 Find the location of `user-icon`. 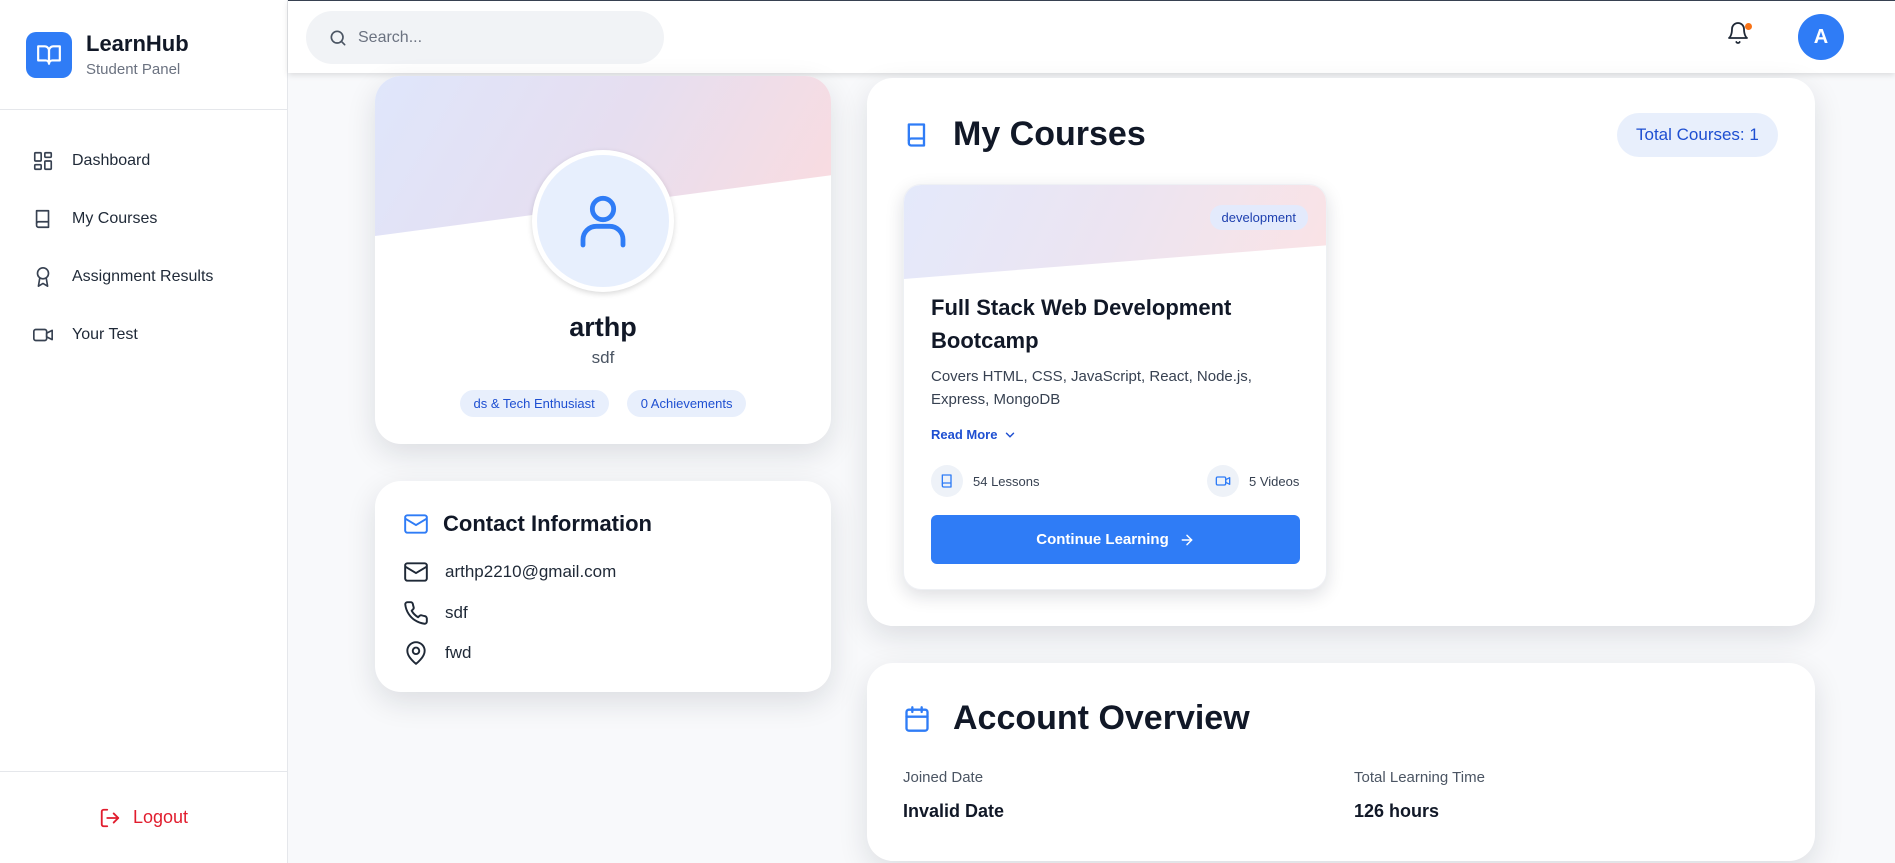

user-icon is located at coordinates (603, 221).